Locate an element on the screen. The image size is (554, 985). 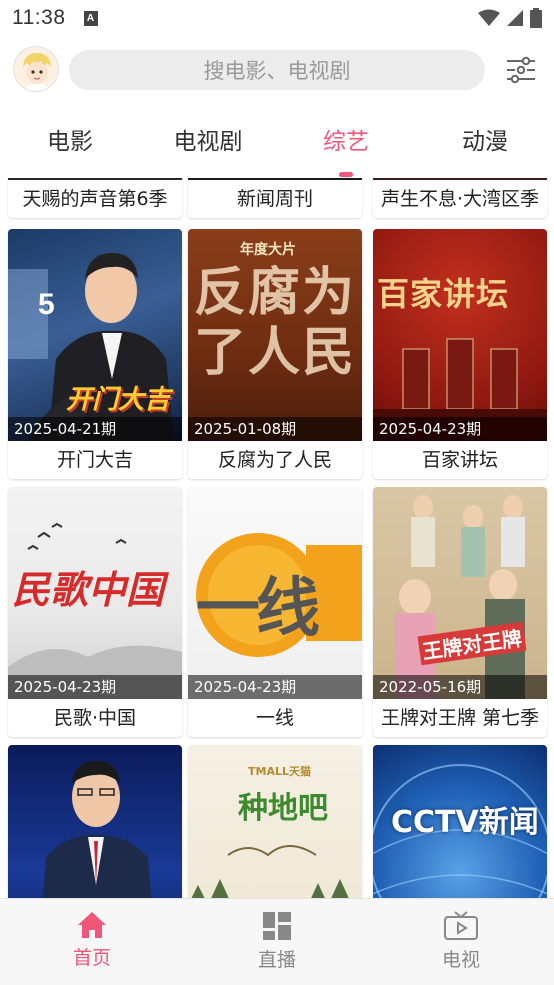
nav-home-label: 首页 is located at coordinates (91, 958).